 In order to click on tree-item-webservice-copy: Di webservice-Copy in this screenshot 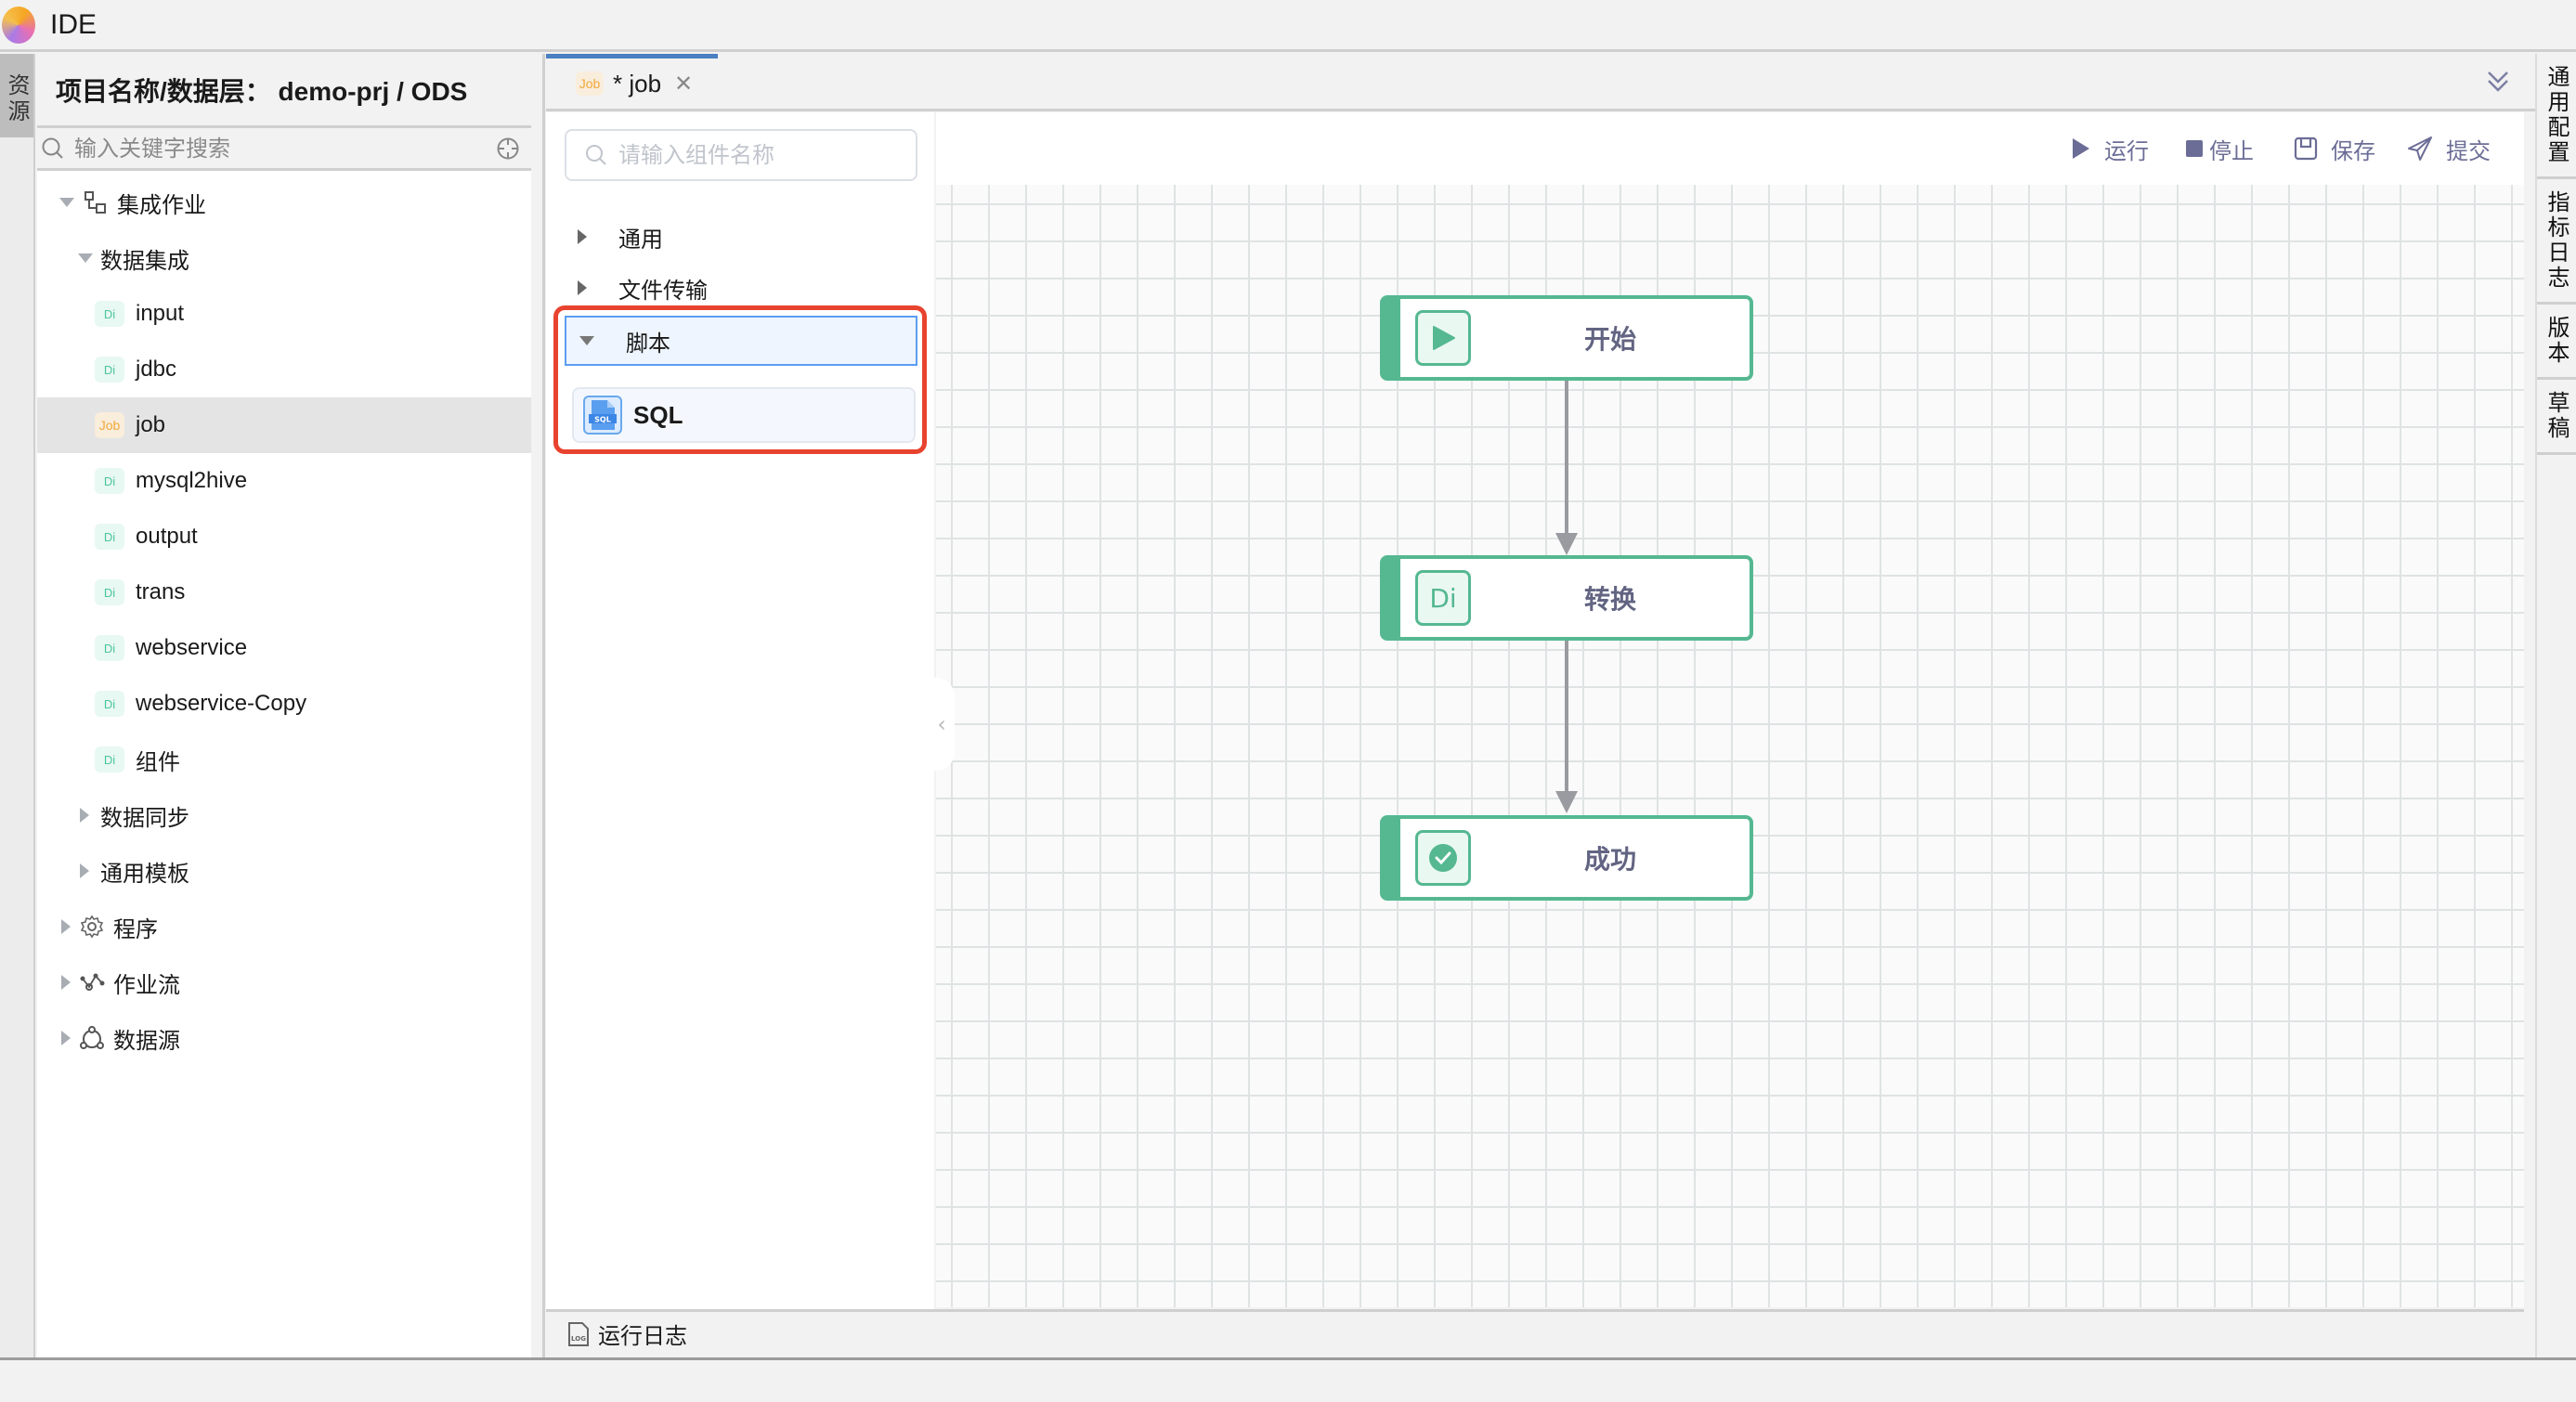, I will do `click(284, 704)`.